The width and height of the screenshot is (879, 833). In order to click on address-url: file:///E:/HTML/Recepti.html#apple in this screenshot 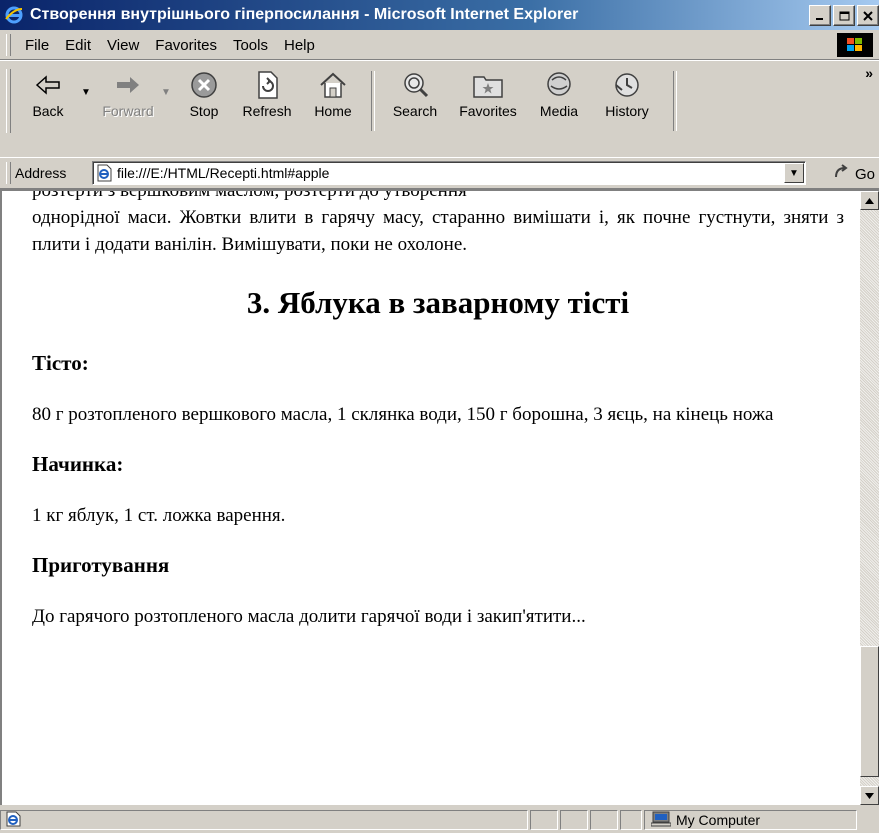, I will do `click(223, 173)`.